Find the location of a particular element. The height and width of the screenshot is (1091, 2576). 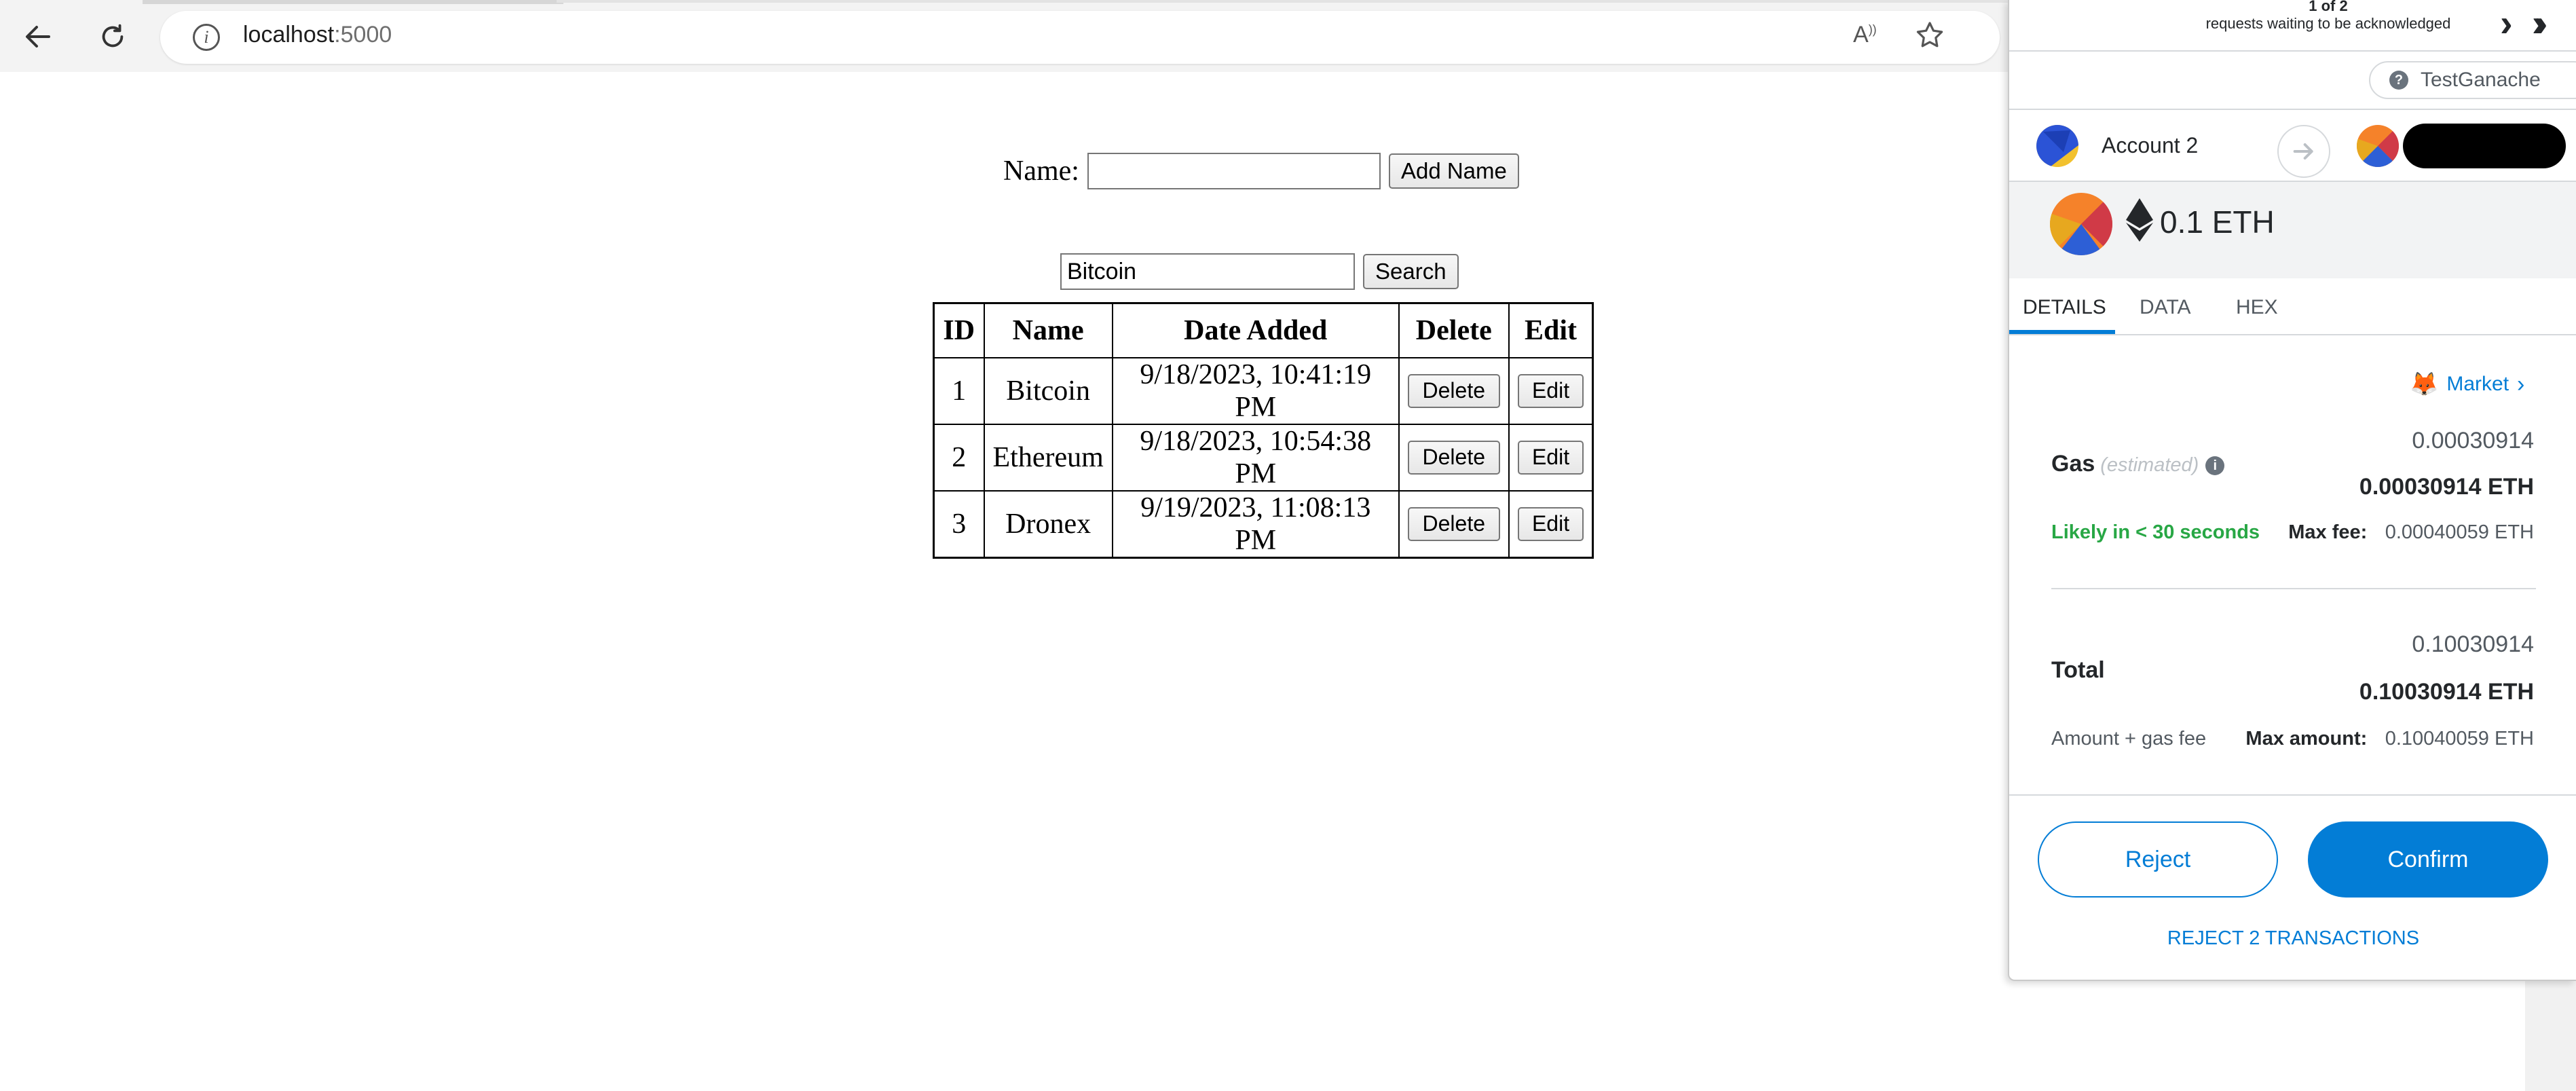

refresh-icon is located at coordinates (113, 36).